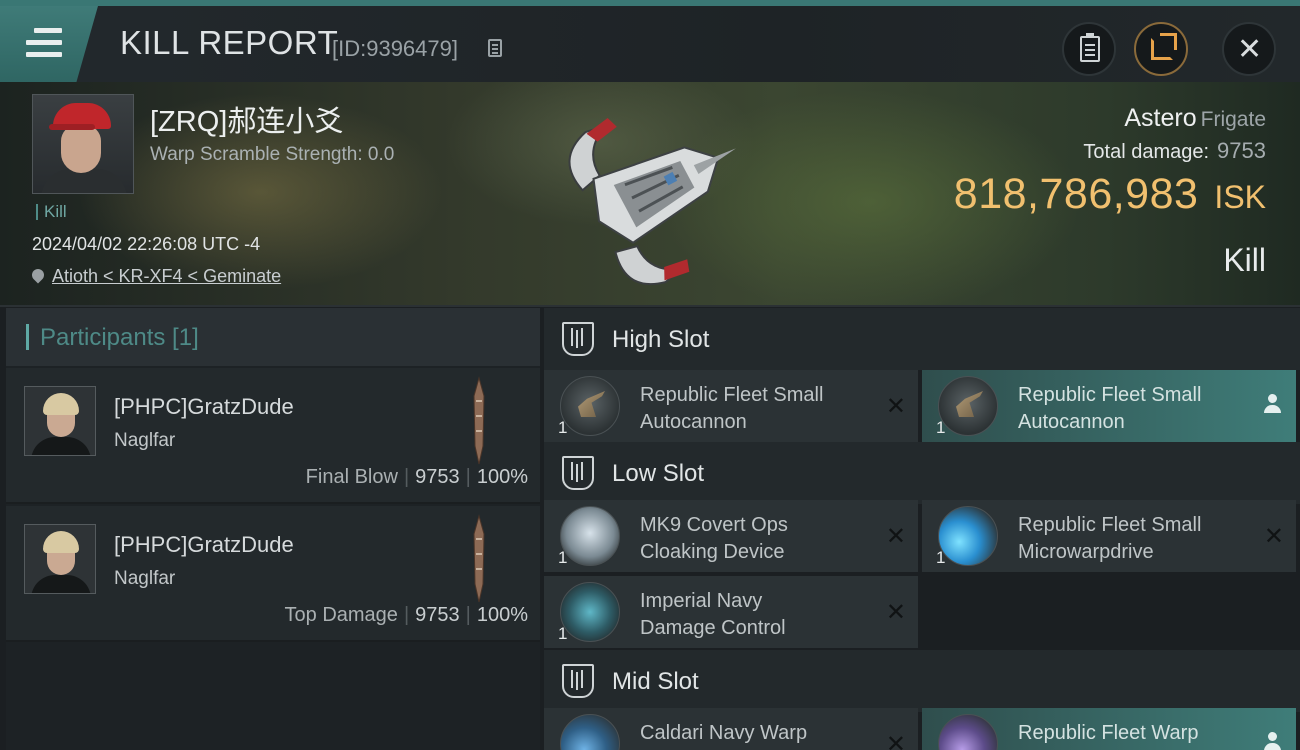  Describe the element at coordinates (658, 473) in the screenshot. I see `low-slot-title: Low Slot` at that location.